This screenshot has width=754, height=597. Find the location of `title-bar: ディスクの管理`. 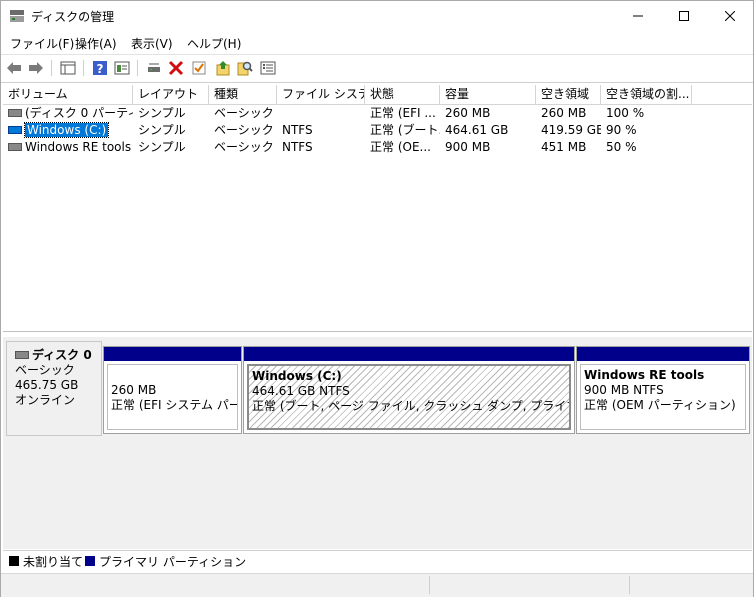

title-bar: ディスクの管理 is located at coordinates (377, 16).